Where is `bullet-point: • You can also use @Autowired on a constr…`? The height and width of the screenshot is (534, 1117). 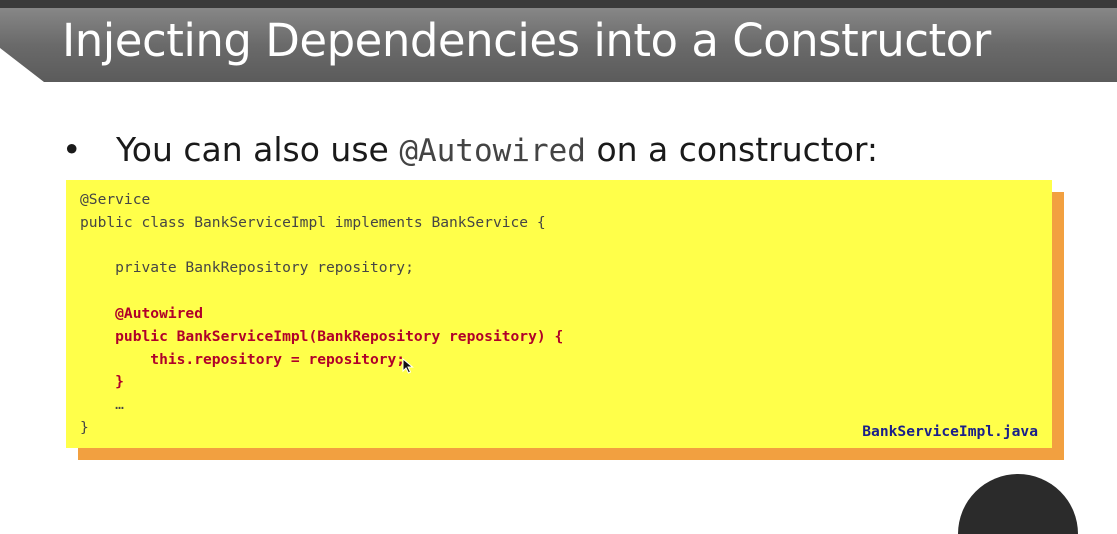 bullet-point: • You can also use @Autowired on a constr… is located at coordinates (470, 149).